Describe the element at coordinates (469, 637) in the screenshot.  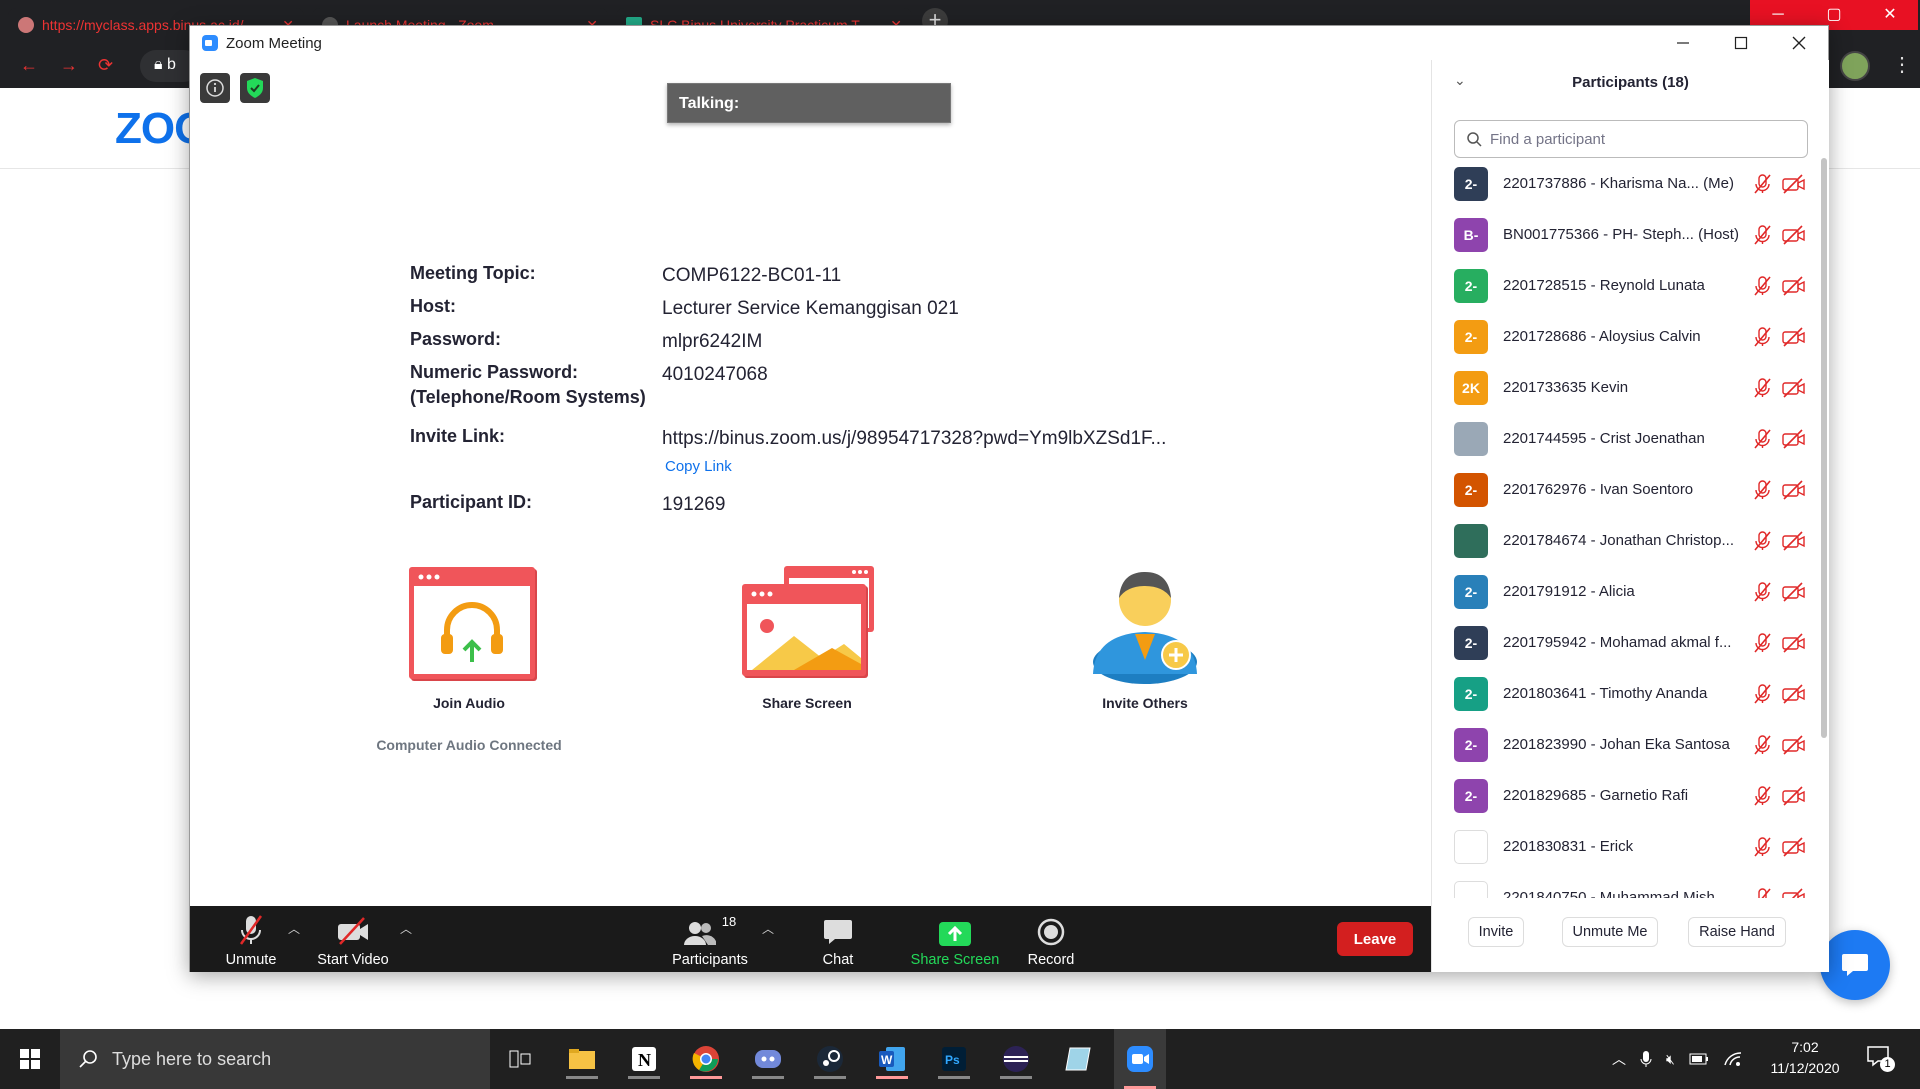
I see `join-audio-action: Join Audio` at that location.